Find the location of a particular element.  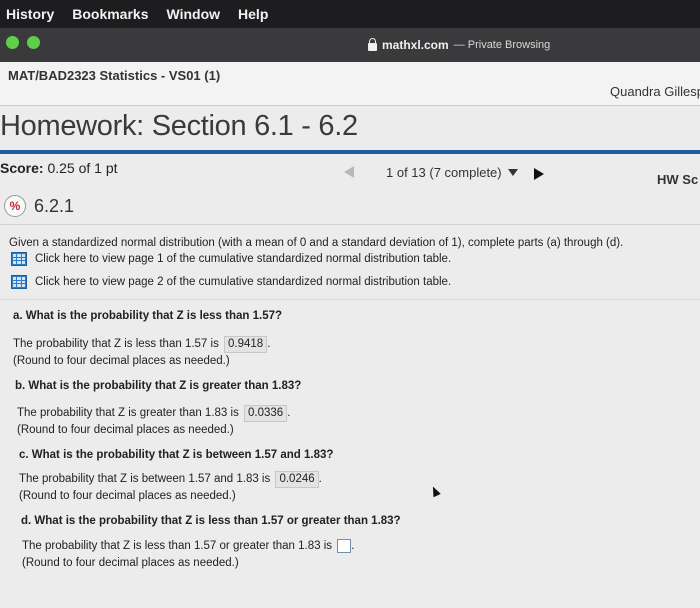

partial-credit-icon: % is located at coordinates (15, 206).